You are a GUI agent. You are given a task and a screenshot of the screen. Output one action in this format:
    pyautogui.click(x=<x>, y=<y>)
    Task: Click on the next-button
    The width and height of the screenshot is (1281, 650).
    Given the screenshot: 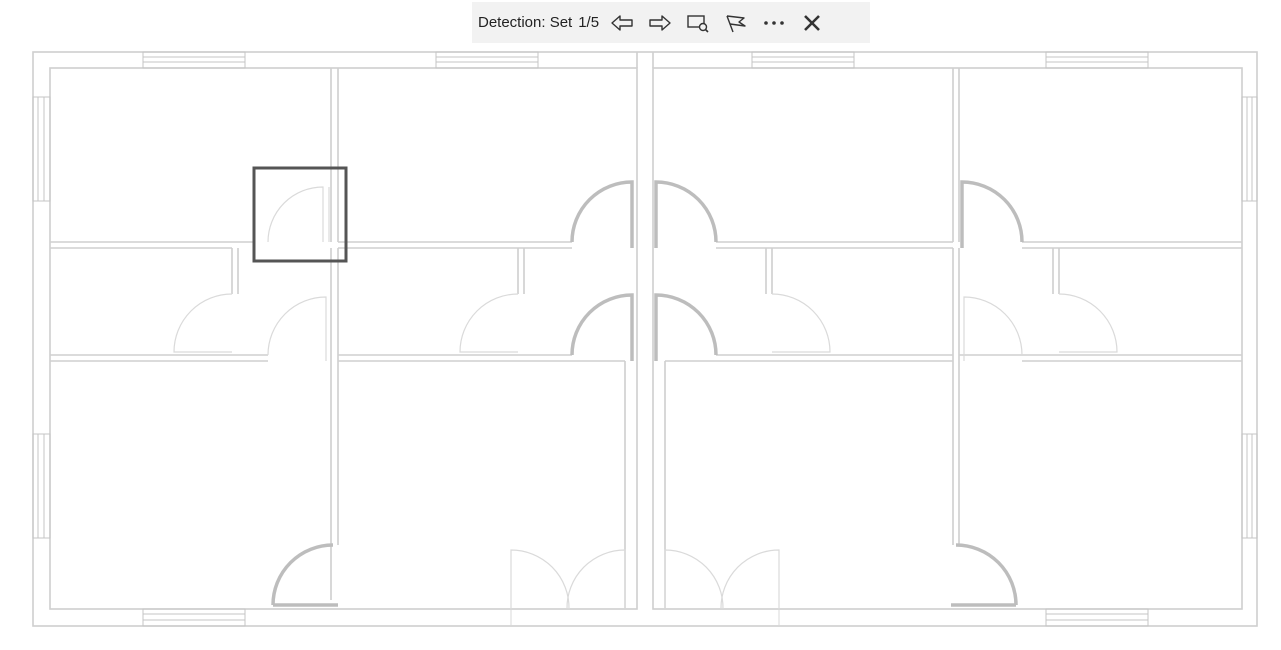 What is the action you would take?
    pyautogui.click(x=660, y=23)
    